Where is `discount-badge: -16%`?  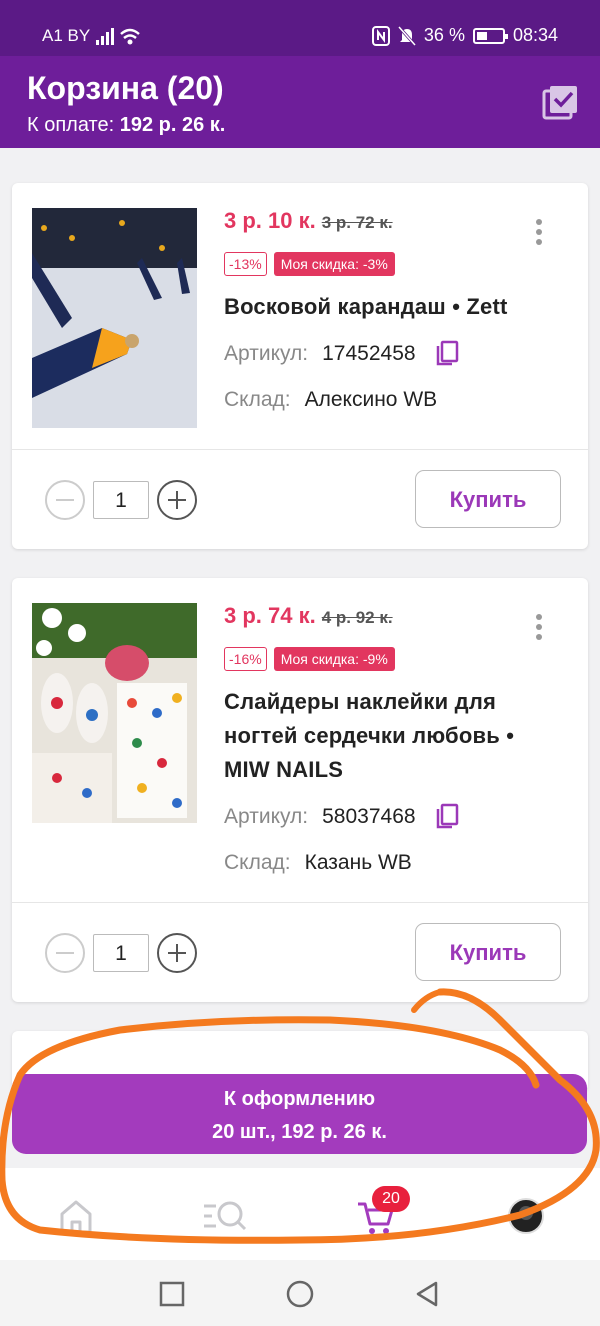
discount-badge: -16% is located at coordinates (245, 659).